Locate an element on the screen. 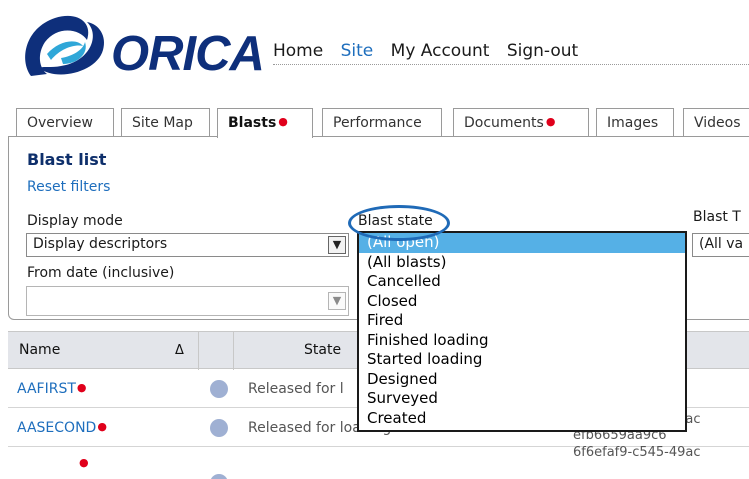 This screenshot has width=749, height=479. tab-documents: Documents ● is located at coordinates (521, 122).